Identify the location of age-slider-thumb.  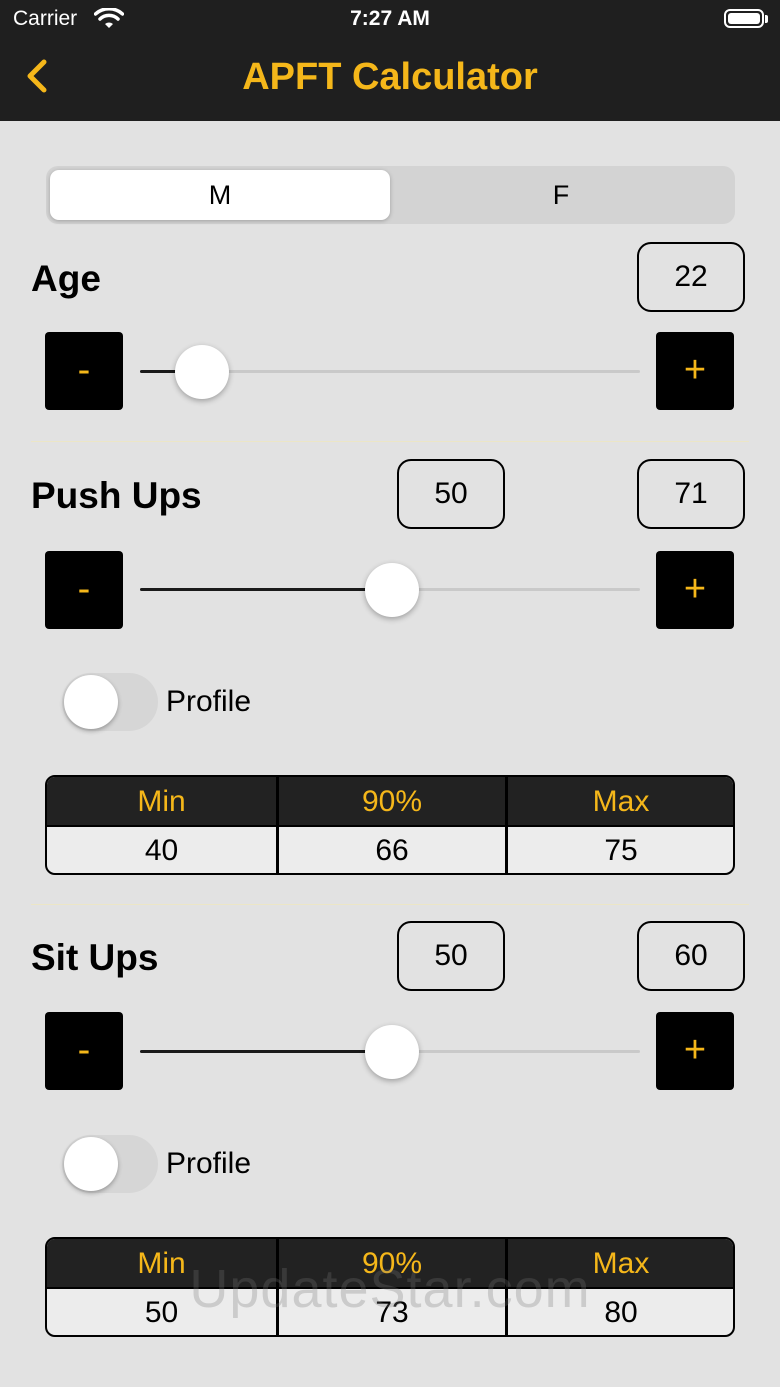
(202, 372).